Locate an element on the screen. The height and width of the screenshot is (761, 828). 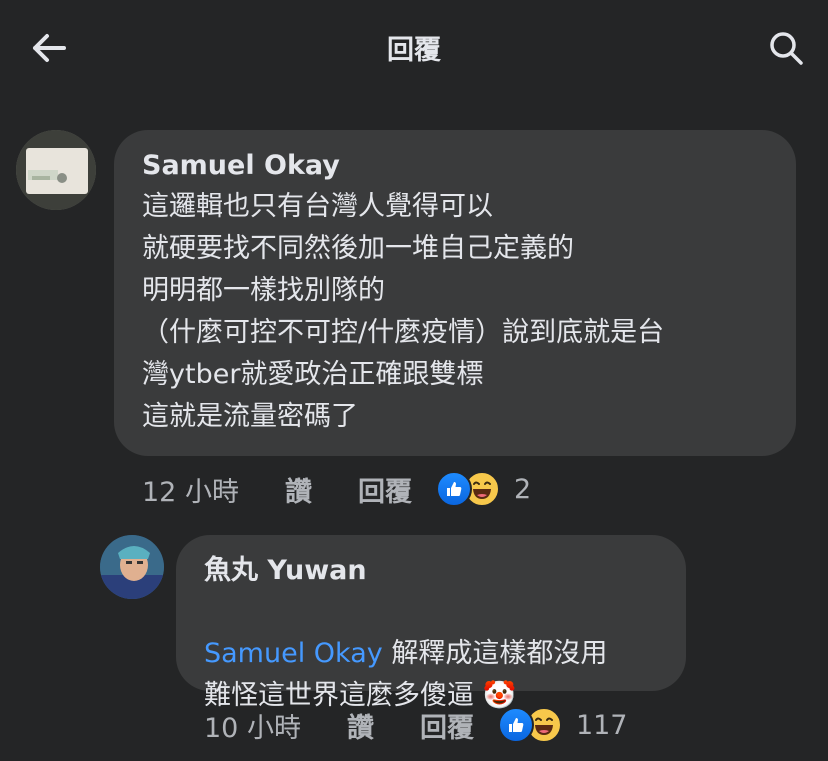
comment-author: Samuel Okay is located at coordinates (403, 166).